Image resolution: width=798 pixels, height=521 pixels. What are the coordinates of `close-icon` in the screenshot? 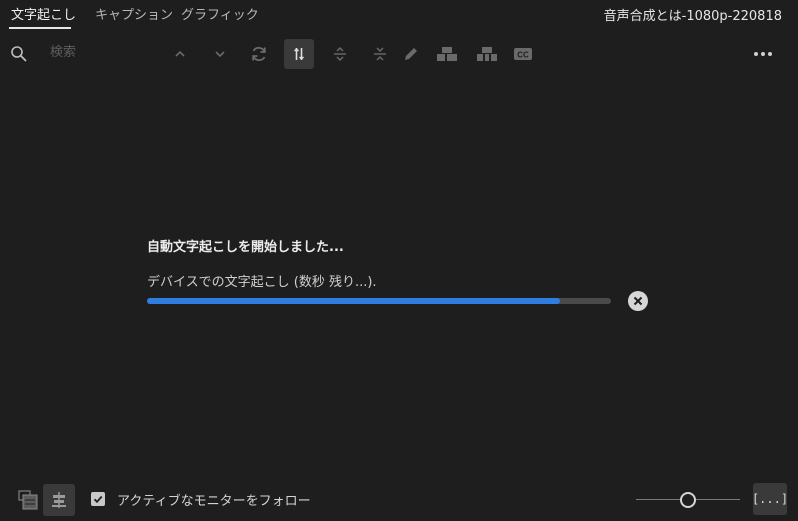 It's located at (638, 301).